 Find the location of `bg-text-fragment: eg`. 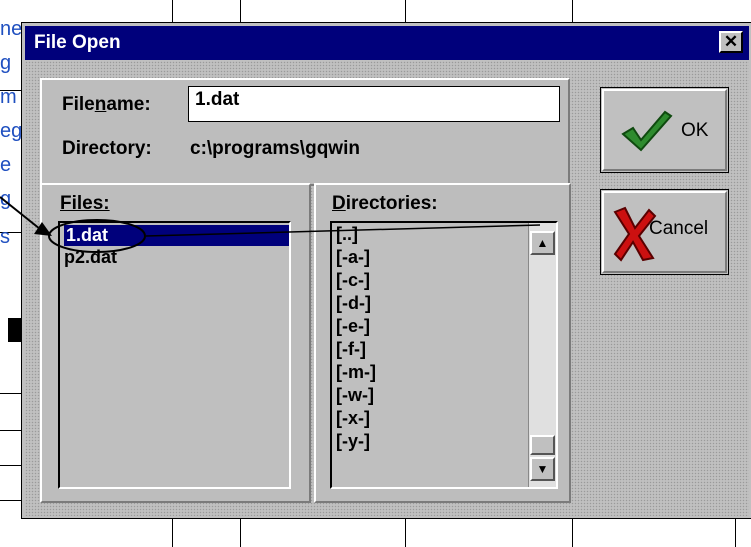

bg-text-fragment: eg is located at coordinates (11, 131).